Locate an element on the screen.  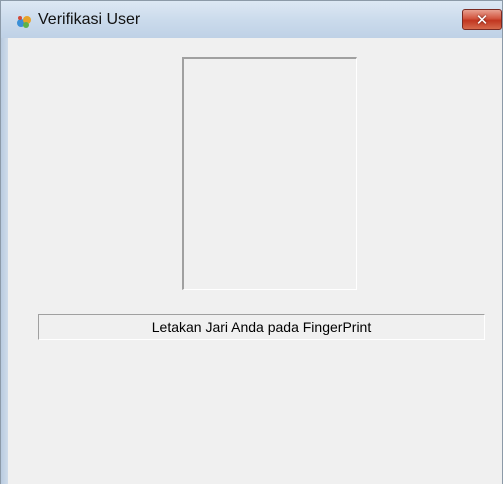
close-icon: ✕ is located at coordinates (482, 19).